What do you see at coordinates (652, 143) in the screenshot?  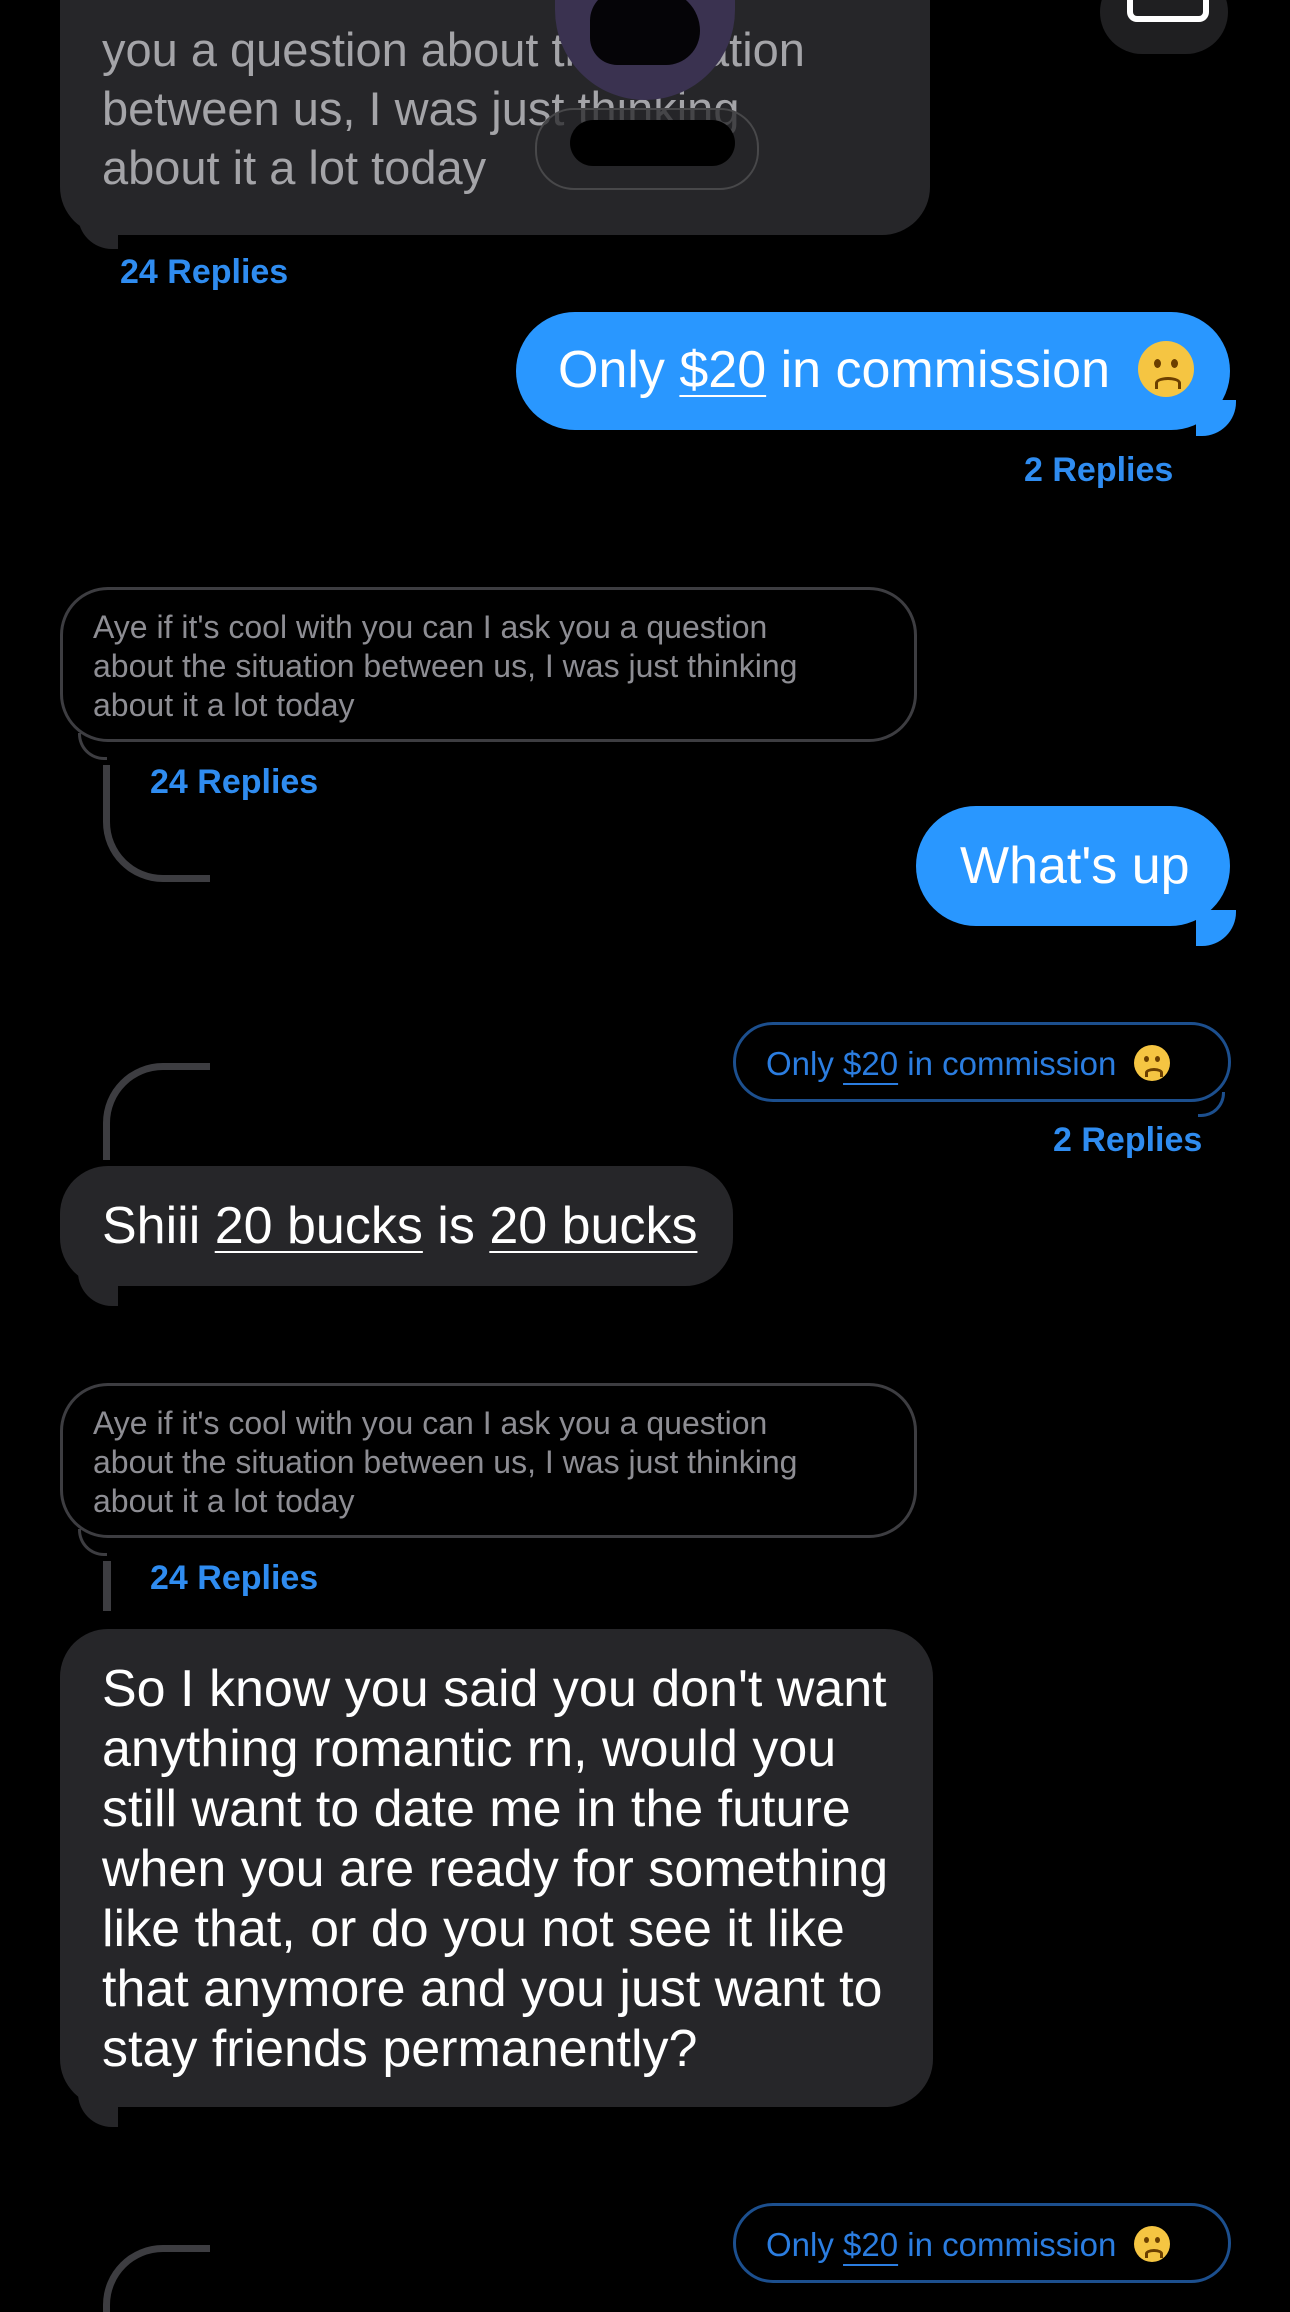 I see `redacted-name` at bounding box center [652, 143].